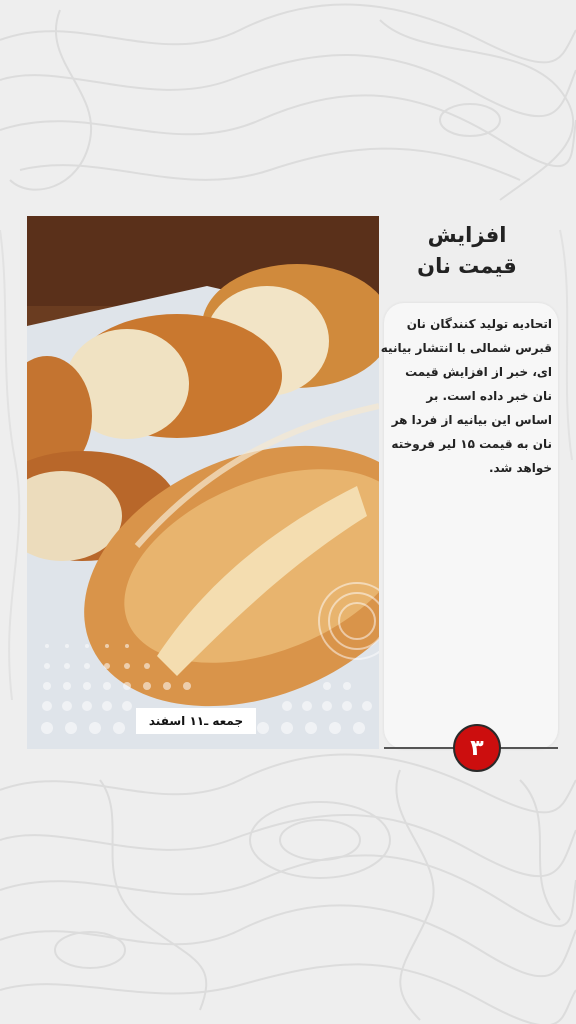 The height and width of the screenshot is (1024, 576). I want to click on news-body-line: قبرس شمالی با انتشار بیانیه, so click(466, 348).